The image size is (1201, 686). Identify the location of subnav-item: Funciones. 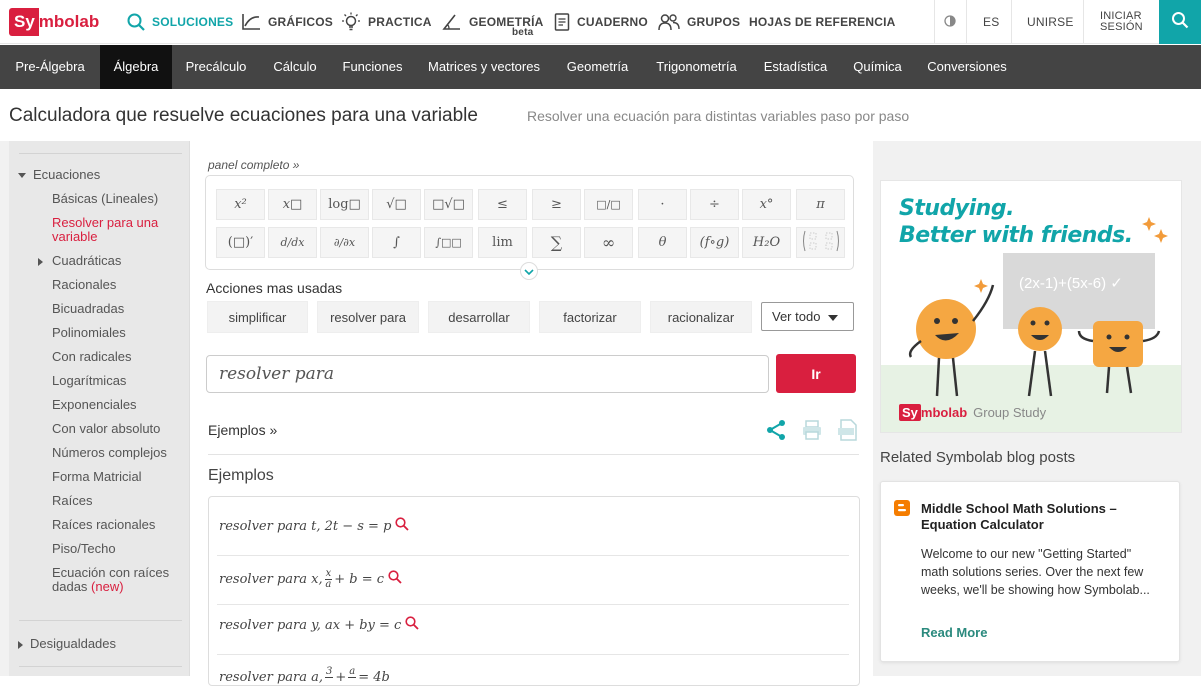
(372, 67).